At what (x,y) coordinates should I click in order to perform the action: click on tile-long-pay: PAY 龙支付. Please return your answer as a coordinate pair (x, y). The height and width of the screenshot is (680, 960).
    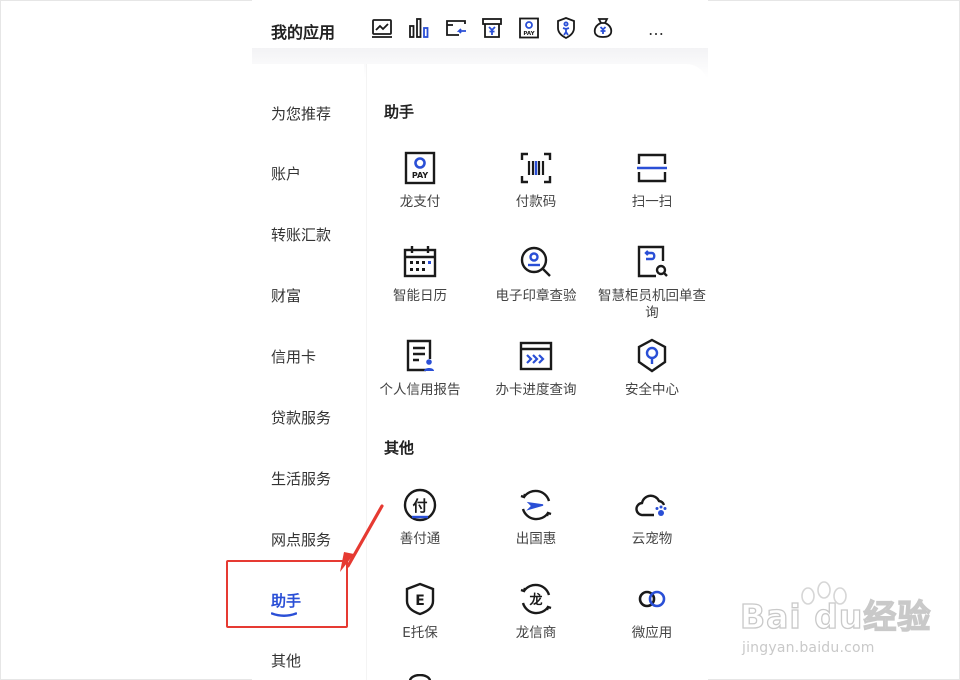
    Looking at the image, I should click on (420, 180).